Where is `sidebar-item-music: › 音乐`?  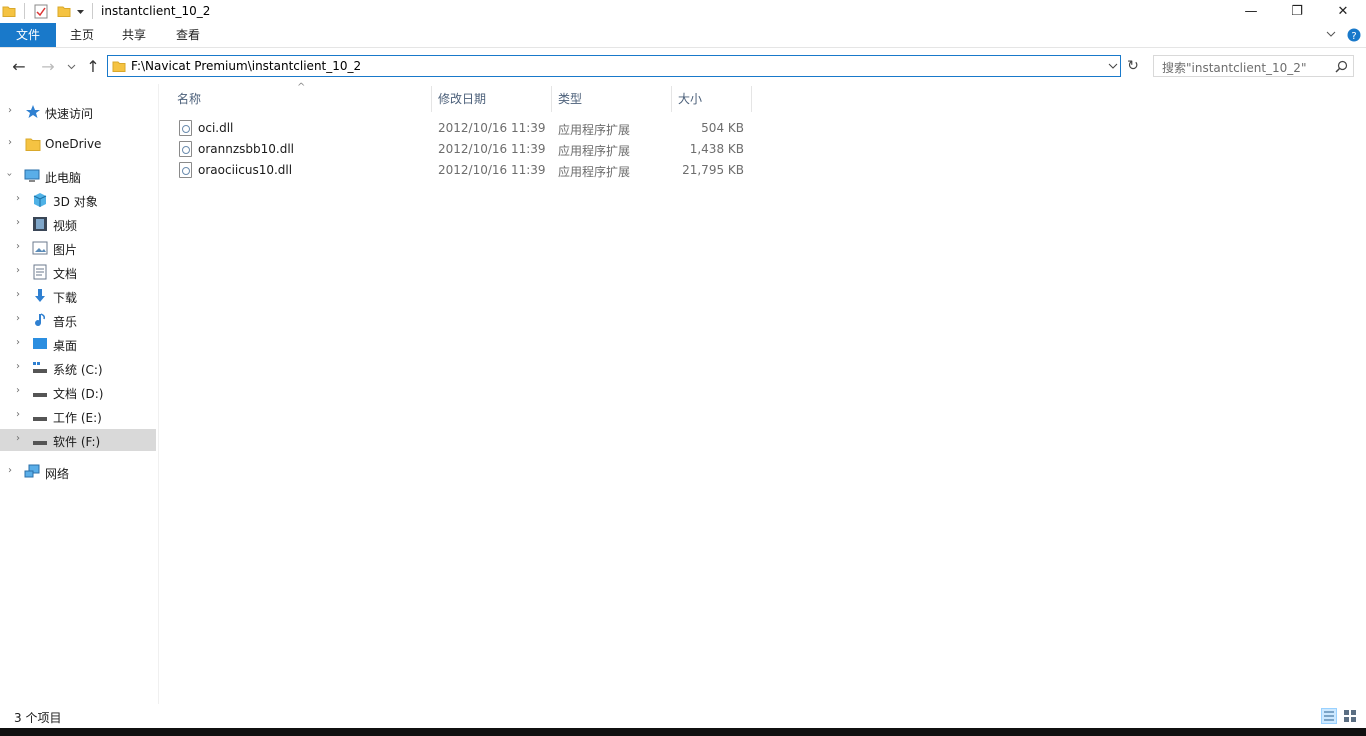 sidebar-item-music: › 音乐 is located at coordinates (78, 320).